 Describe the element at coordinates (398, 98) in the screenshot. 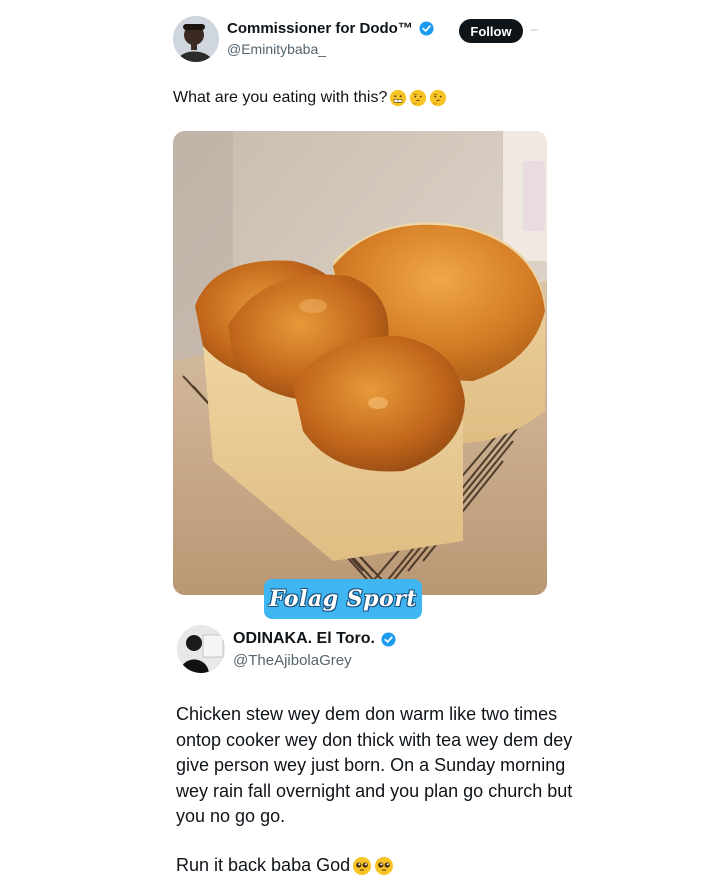

I see `grimacing-face-icon` at that location.